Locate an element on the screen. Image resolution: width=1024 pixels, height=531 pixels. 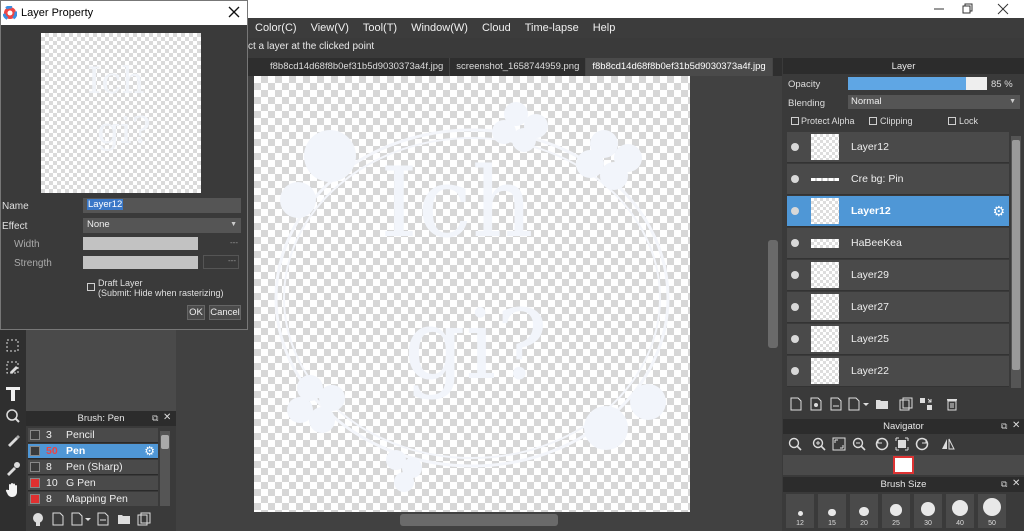
duplicate-icon is located at coordinates (144, 519).